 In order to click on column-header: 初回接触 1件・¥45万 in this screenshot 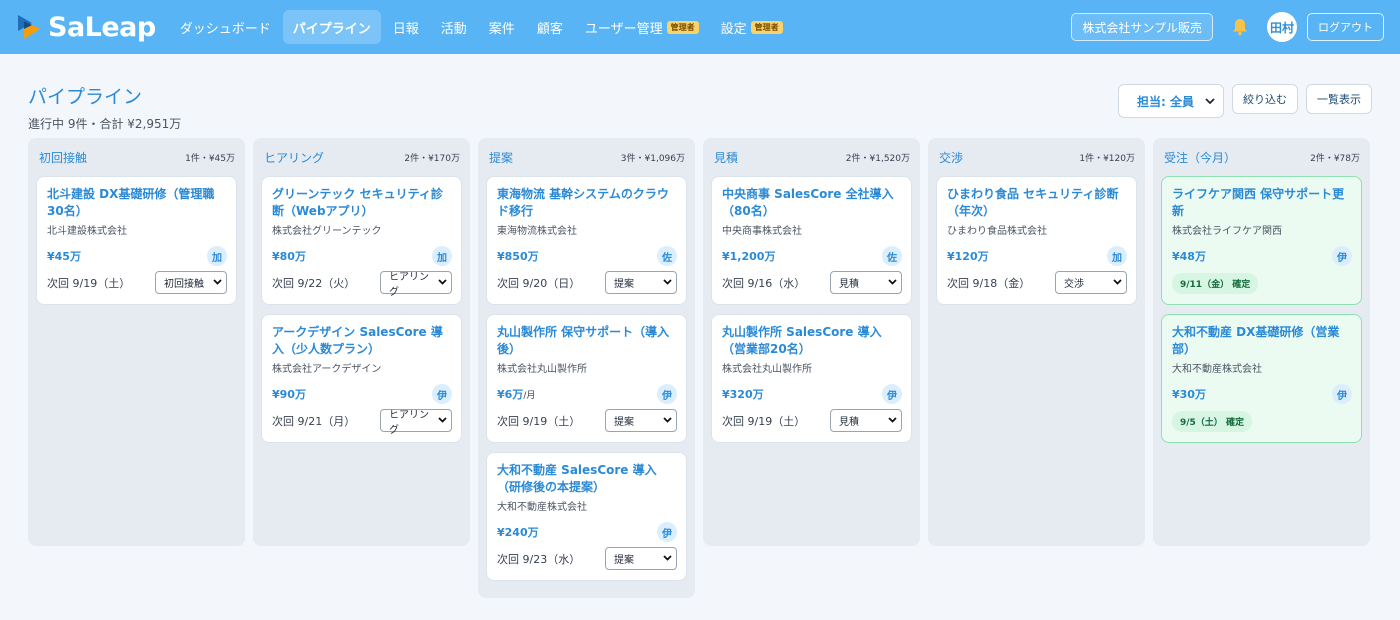, I will do `click(136, 157)`.